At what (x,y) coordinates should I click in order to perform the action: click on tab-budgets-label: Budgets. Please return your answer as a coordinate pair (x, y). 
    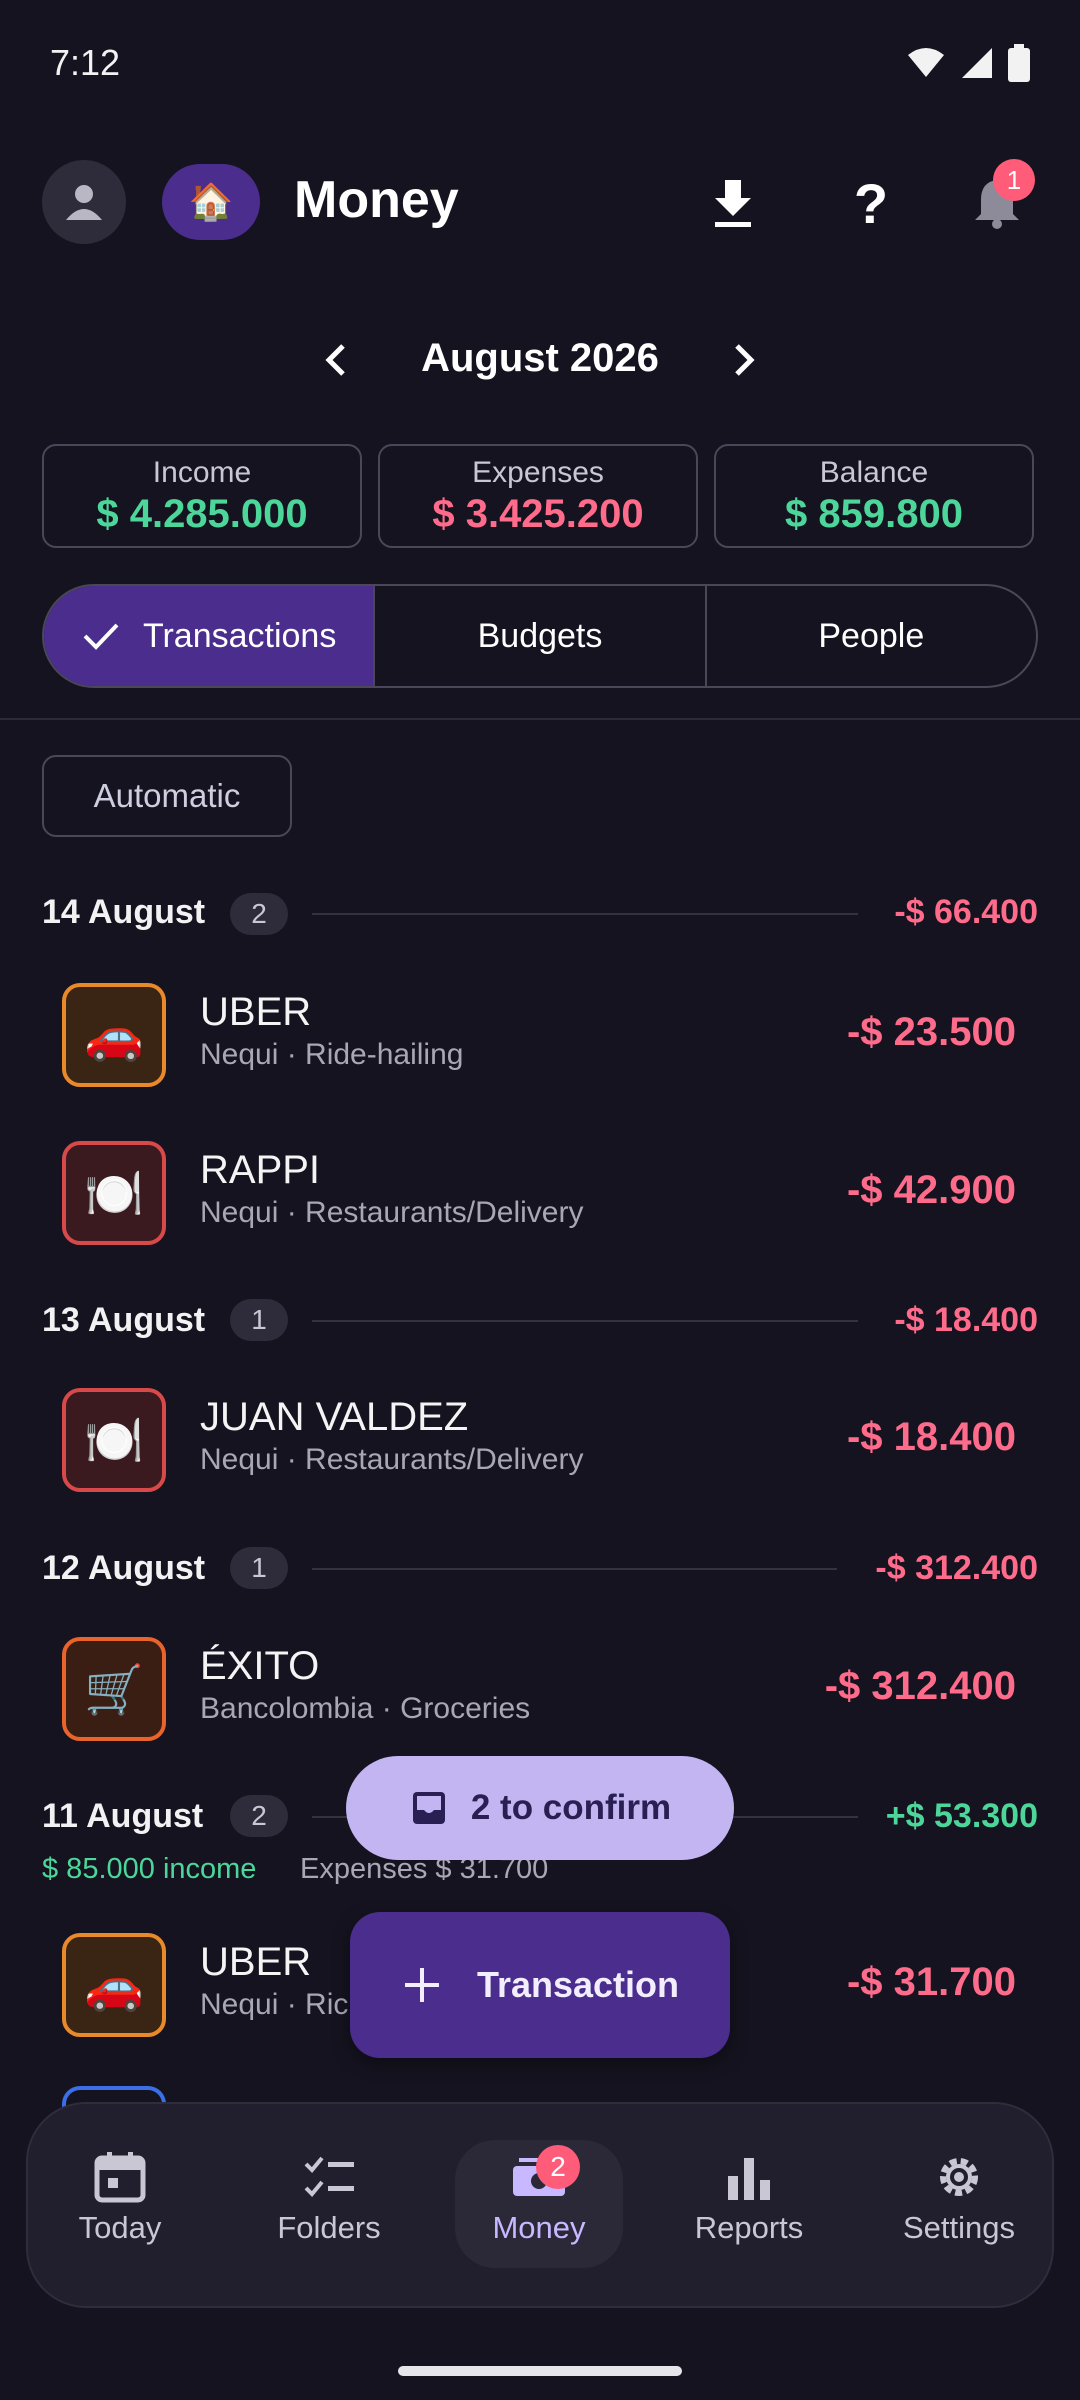
    Looking at the image, I should click on (540, 635).